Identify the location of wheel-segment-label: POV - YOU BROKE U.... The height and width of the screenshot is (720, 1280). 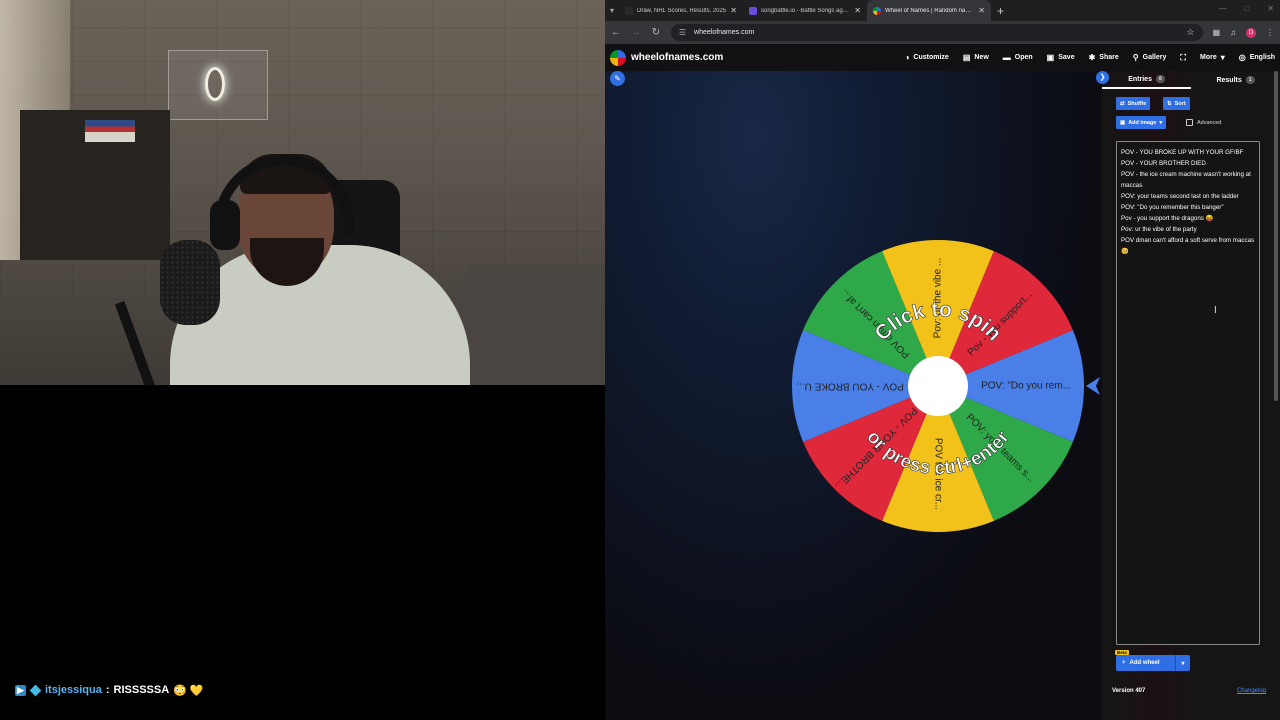
(850, 385).